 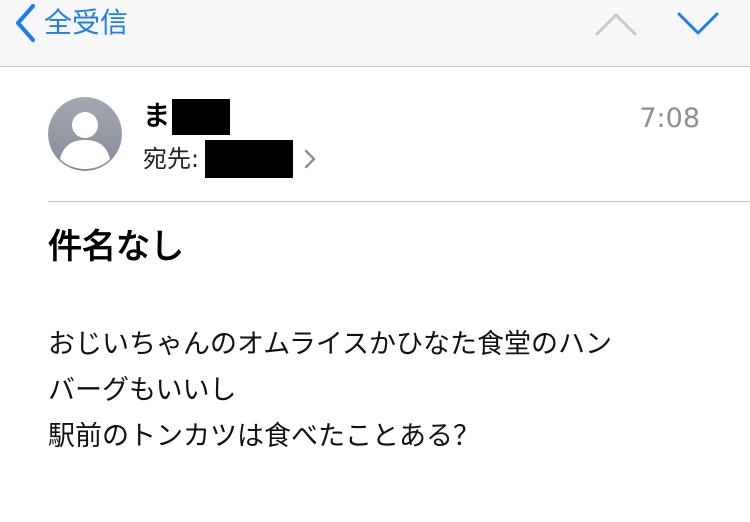 I want to click on navigation-bar: 全受信, so click(x=375, y=33).